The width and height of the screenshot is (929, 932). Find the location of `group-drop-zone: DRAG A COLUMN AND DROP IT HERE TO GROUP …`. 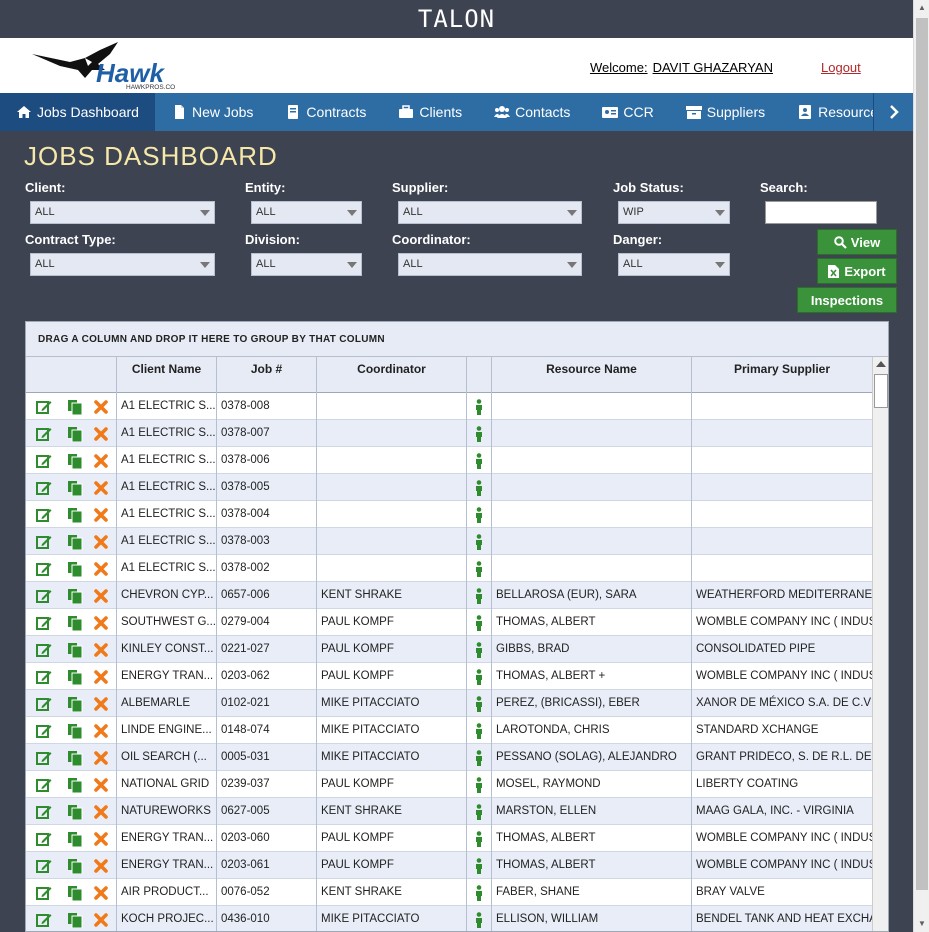

group-drop-zone: DRAG A COLUMN AND DROP IT HERE TO GROUP … is located at coordinates (457, 339).